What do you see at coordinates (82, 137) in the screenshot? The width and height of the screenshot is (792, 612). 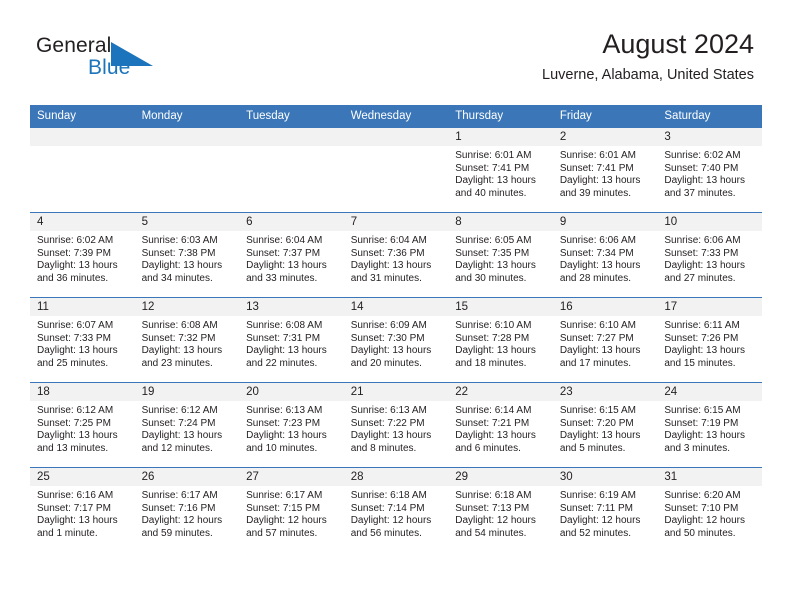 I see `day-number` at bounding box center [82, 137].